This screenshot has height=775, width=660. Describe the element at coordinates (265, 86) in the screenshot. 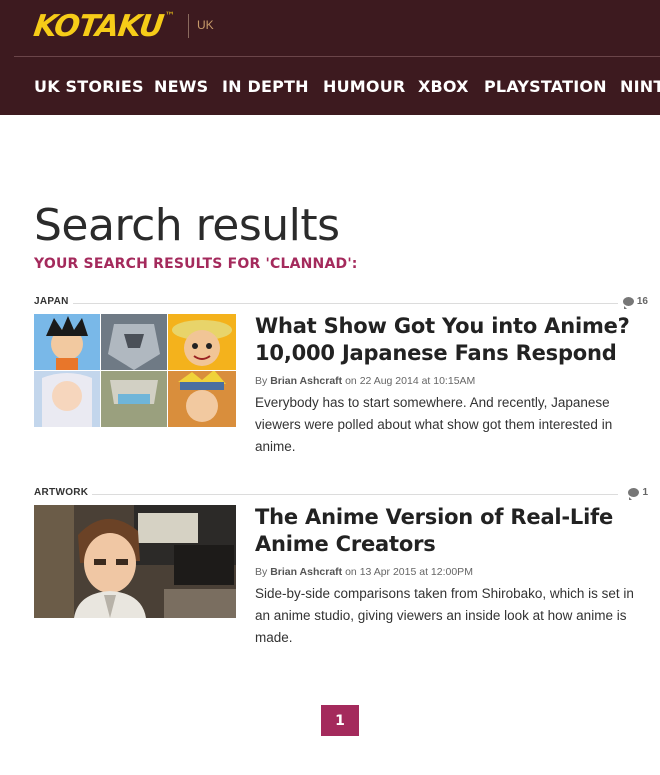

I see `nav-item-in-depth: IN DEPTH` at that location.